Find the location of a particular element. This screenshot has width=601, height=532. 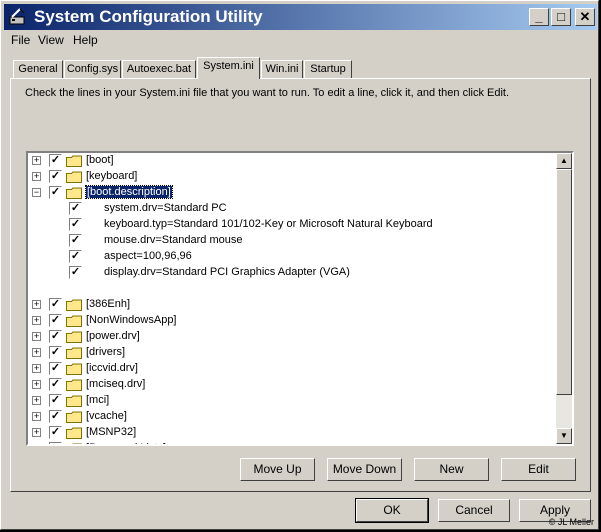

tree-entry-label: [boot] is located at coordinates (100, 160).